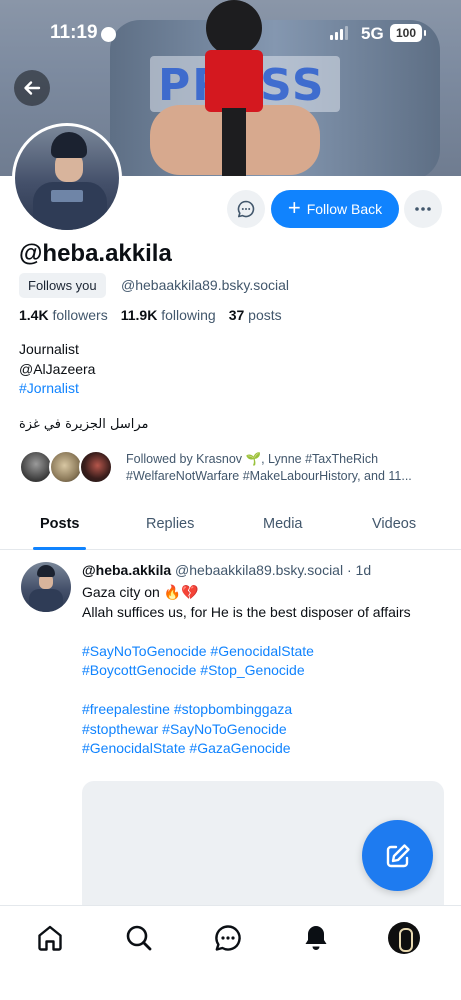 The height and width of the screenshot is (1000, 461). Describe the element at coordinates (259, 570) in the screenshot. I see `post-author-handle: @hebaakkila89.bsky.social` at that location.